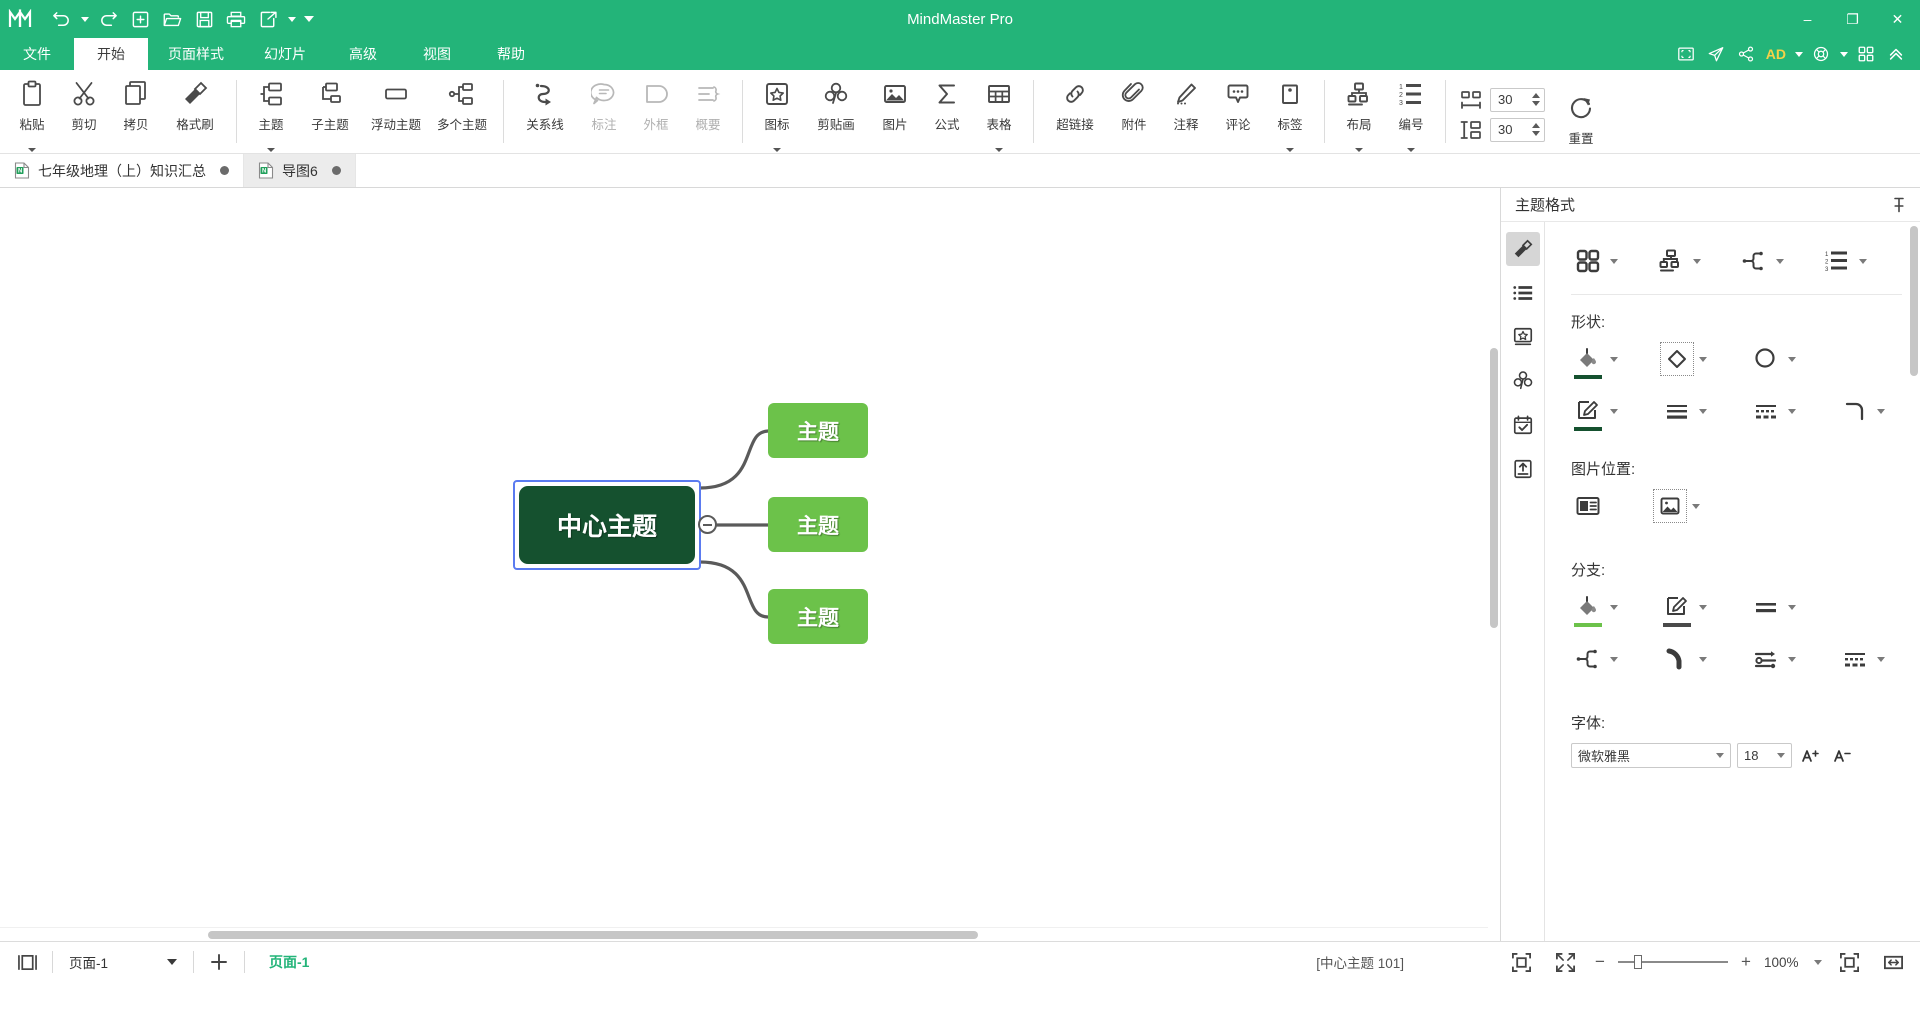  Describe the element at coordinates (396, 111) in the screenshot. I see `floating-topic-button: 浮动主题` at that location.